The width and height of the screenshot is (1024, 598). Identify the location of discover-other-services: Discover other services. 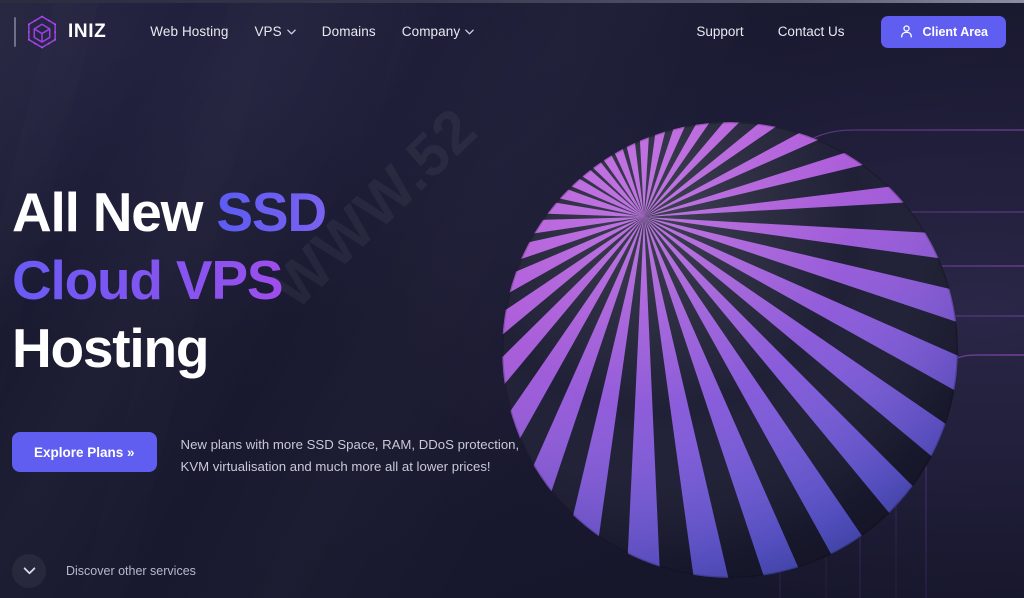
(104, 571).